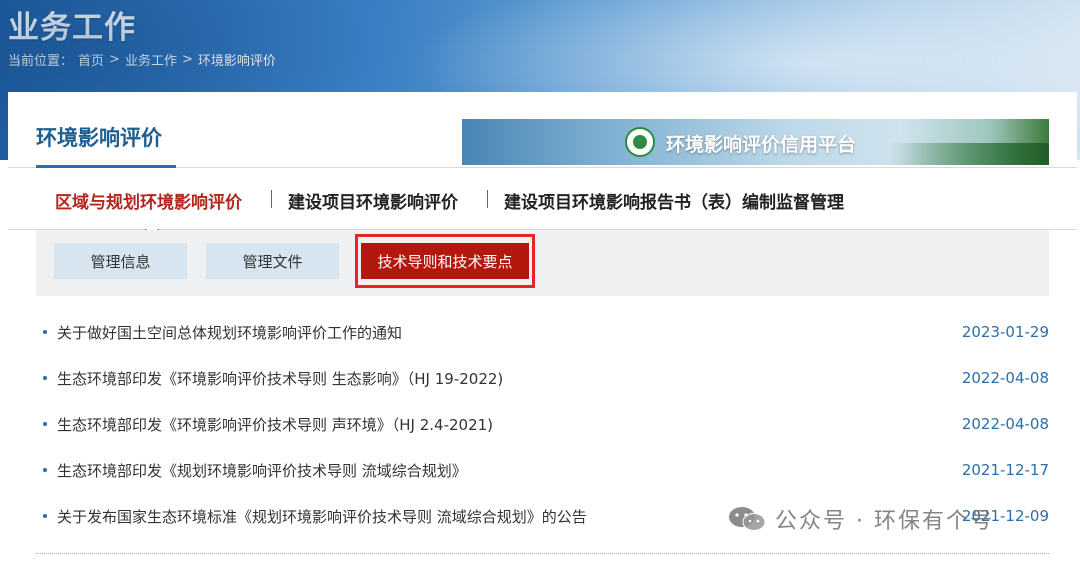 The image size is (1080, 561). Describe the element at coordinates (322, 516) in the screenshot. I see `news-title: 关于发布国家生态环境标准《规划环境影响评价技术导则 流域综合规划》的公告` at that location.